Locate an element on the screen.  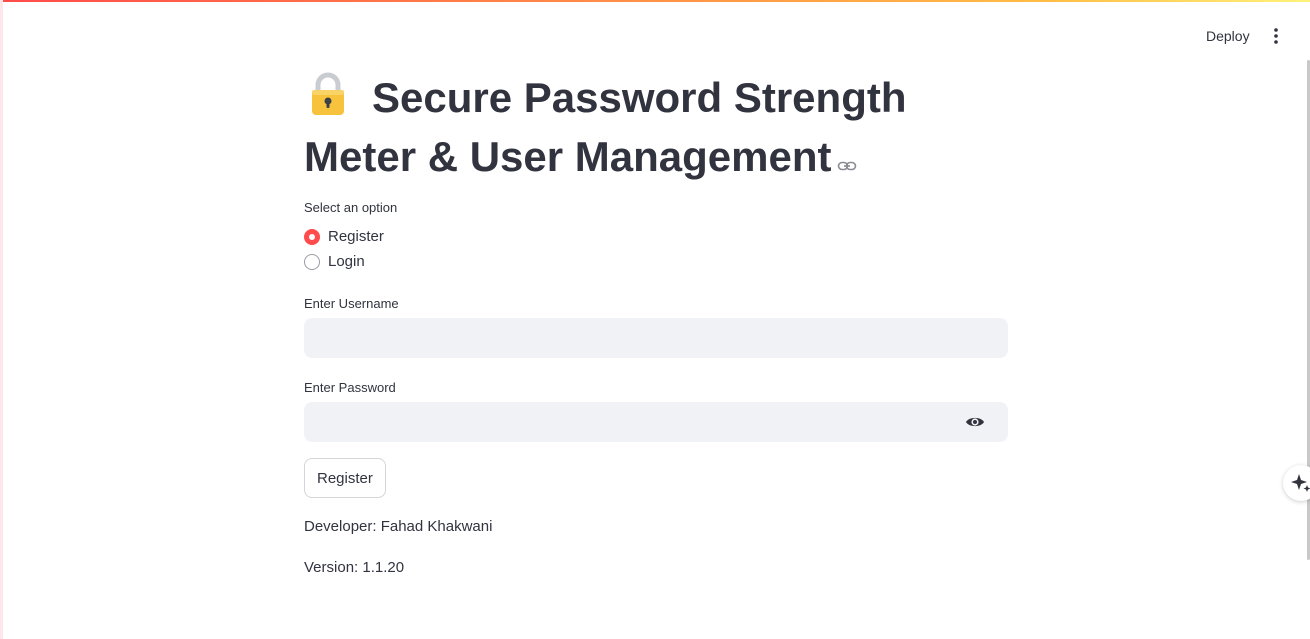
radio-option-register: Register is located at coordinates (344, 236).